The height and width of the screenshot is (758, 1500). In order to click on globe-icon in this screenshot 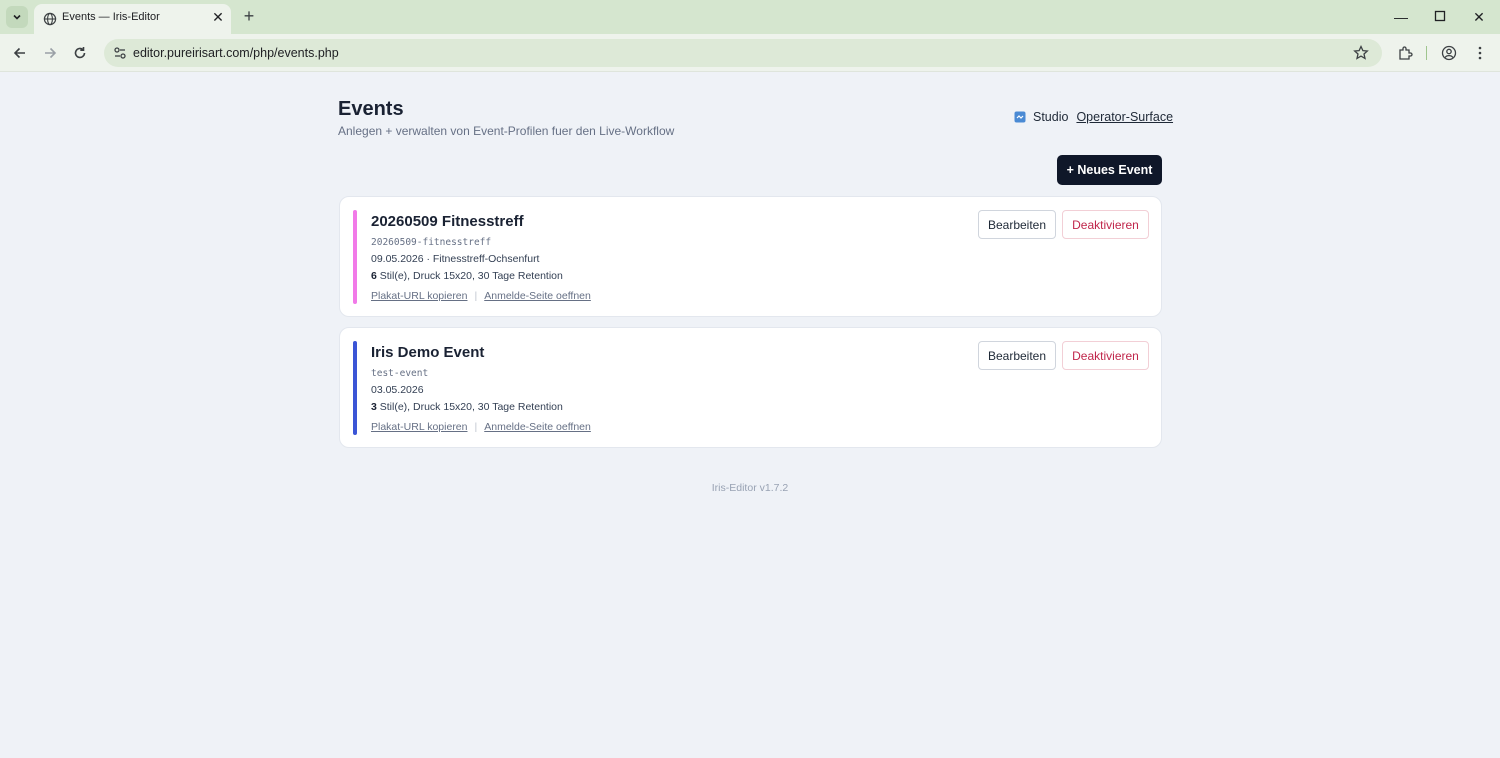, I will do `click(50, 19)`.